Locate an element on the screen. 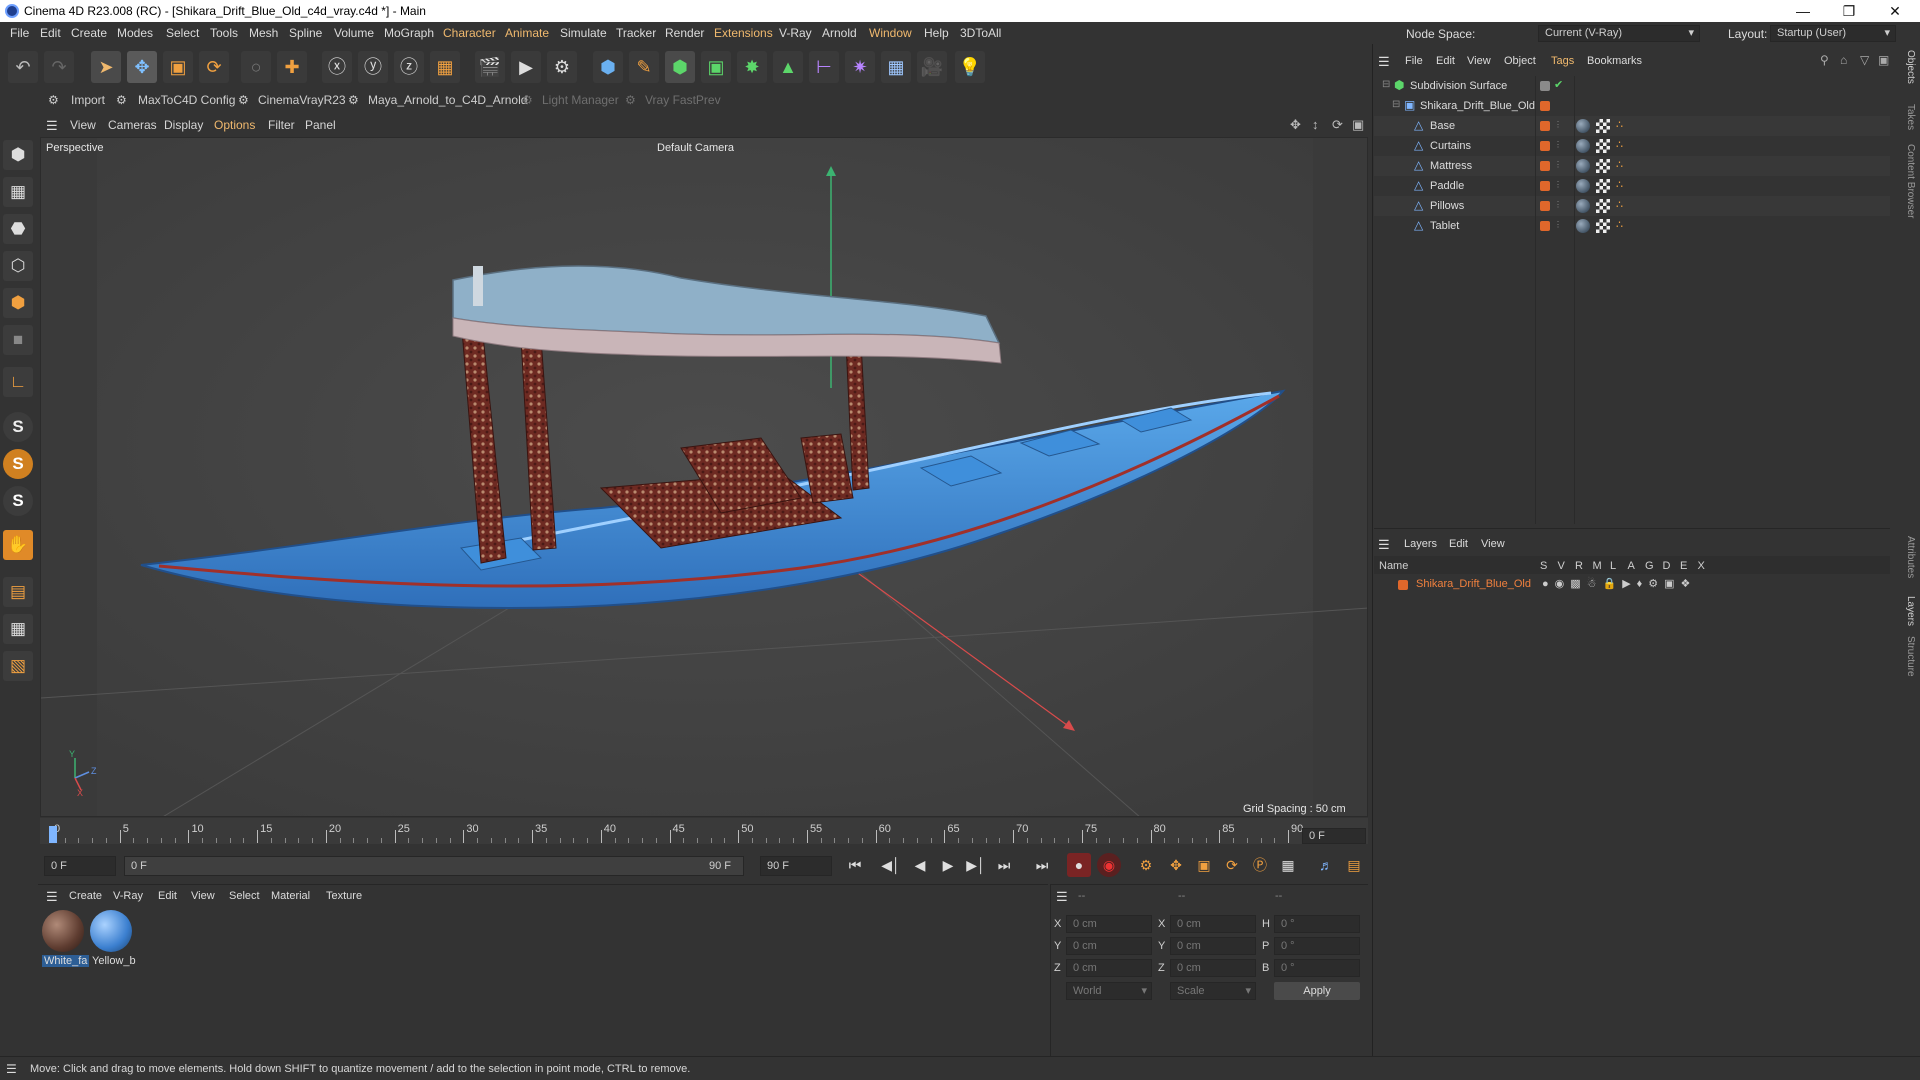 This screenshot has height=1080, width=1920. layers-col-m: M is located at coordinates (1597, 566).